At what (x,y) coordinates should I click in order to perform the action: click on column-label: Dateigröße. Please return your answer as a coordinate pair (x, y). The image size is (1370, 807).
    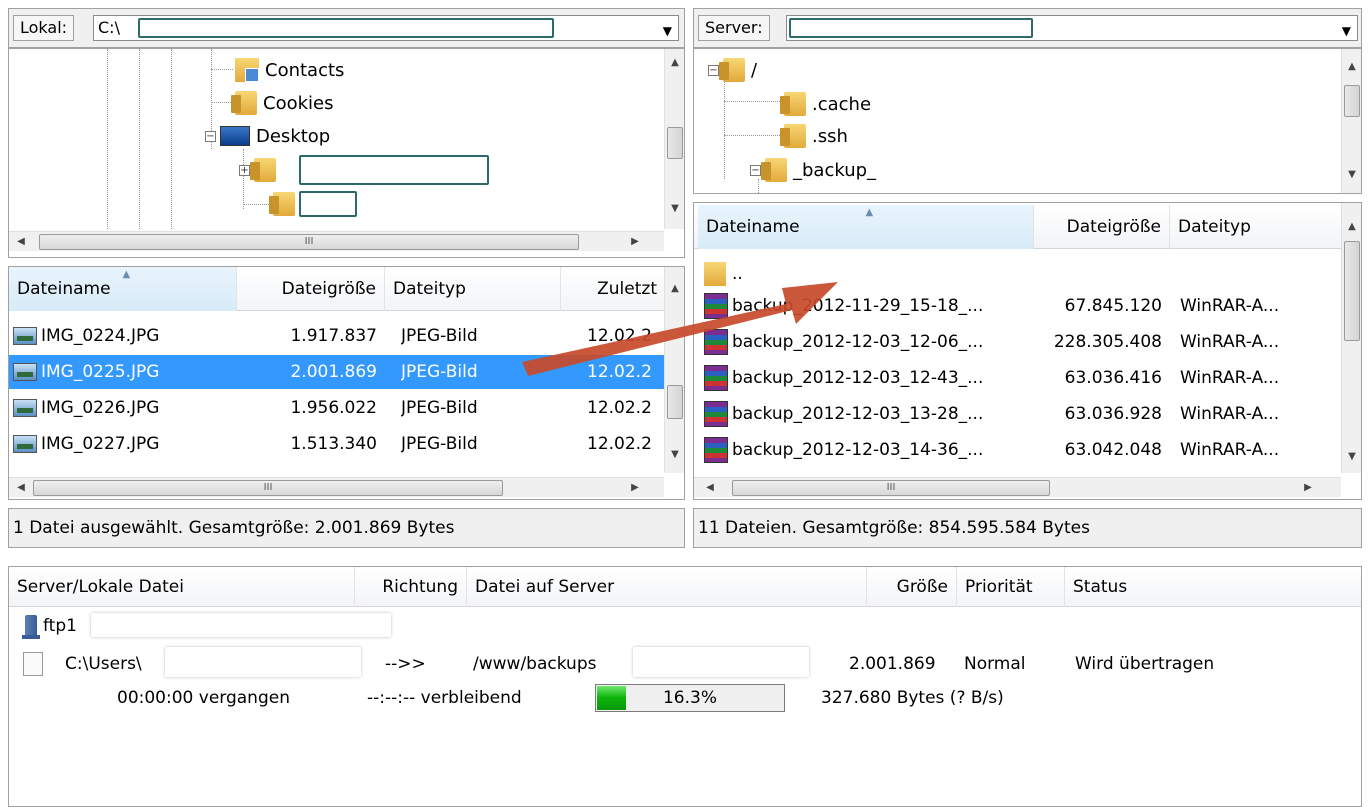
    Looking at the image, I should click on (1113, 227).